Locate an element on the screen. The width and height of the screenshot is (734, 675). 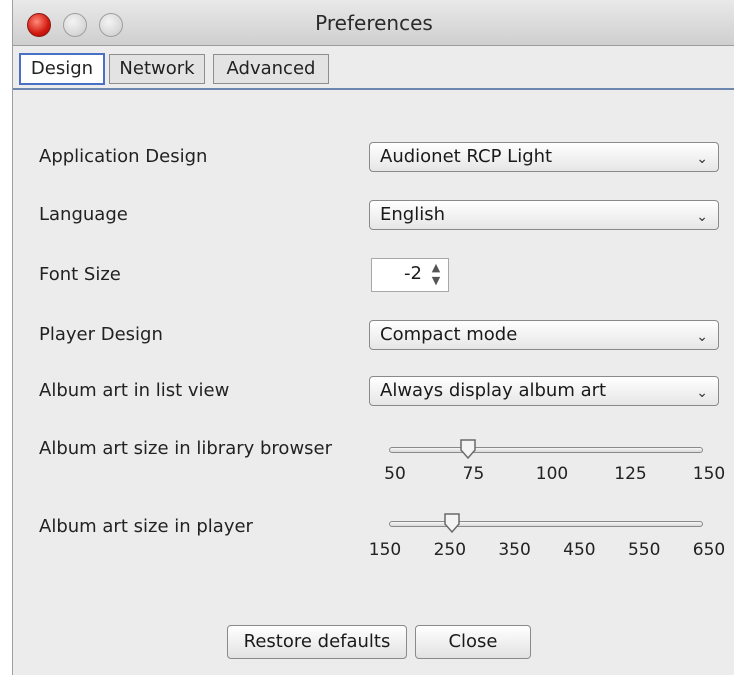
album-art-list-label: Album art in list view is located at coordinates (134, 390).